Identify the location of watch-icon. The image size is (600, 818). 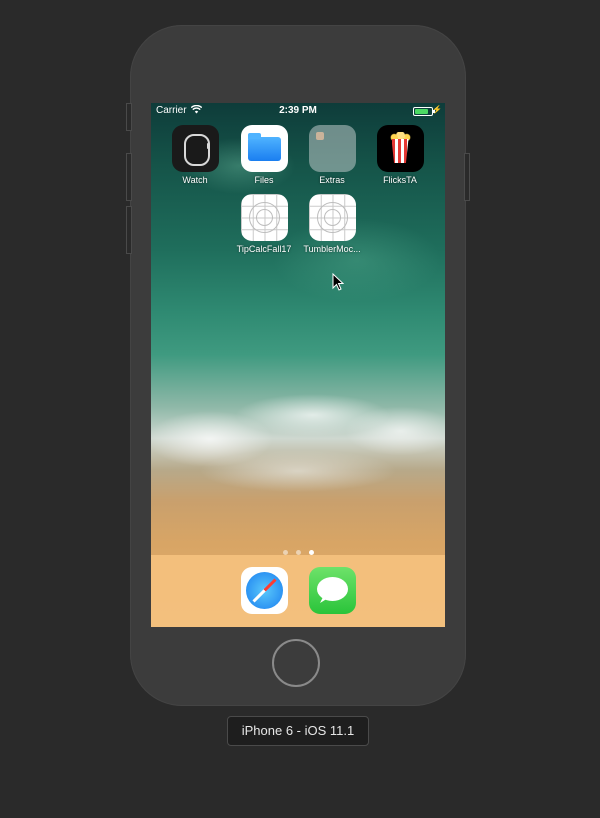
(195, 148).